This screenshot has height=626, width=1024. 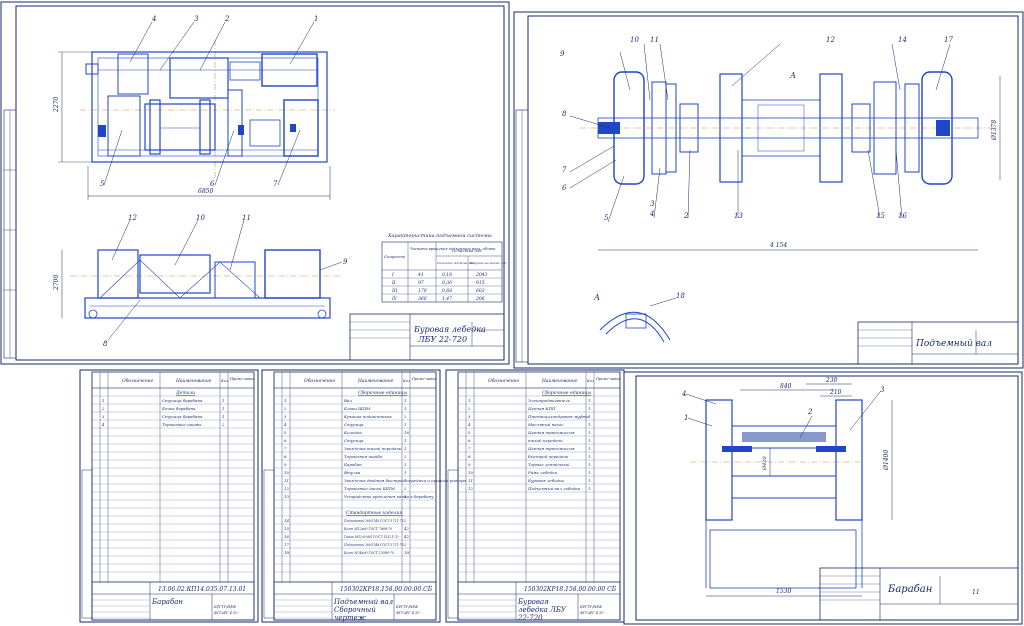 I want to click on balloon-s2-7: 7, so click(x=564, y=170).